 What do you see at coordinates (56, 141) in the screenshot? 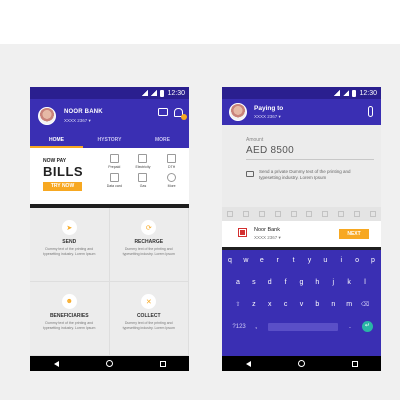
I see `tab-home: HOME` at bounding box center [56, 141].